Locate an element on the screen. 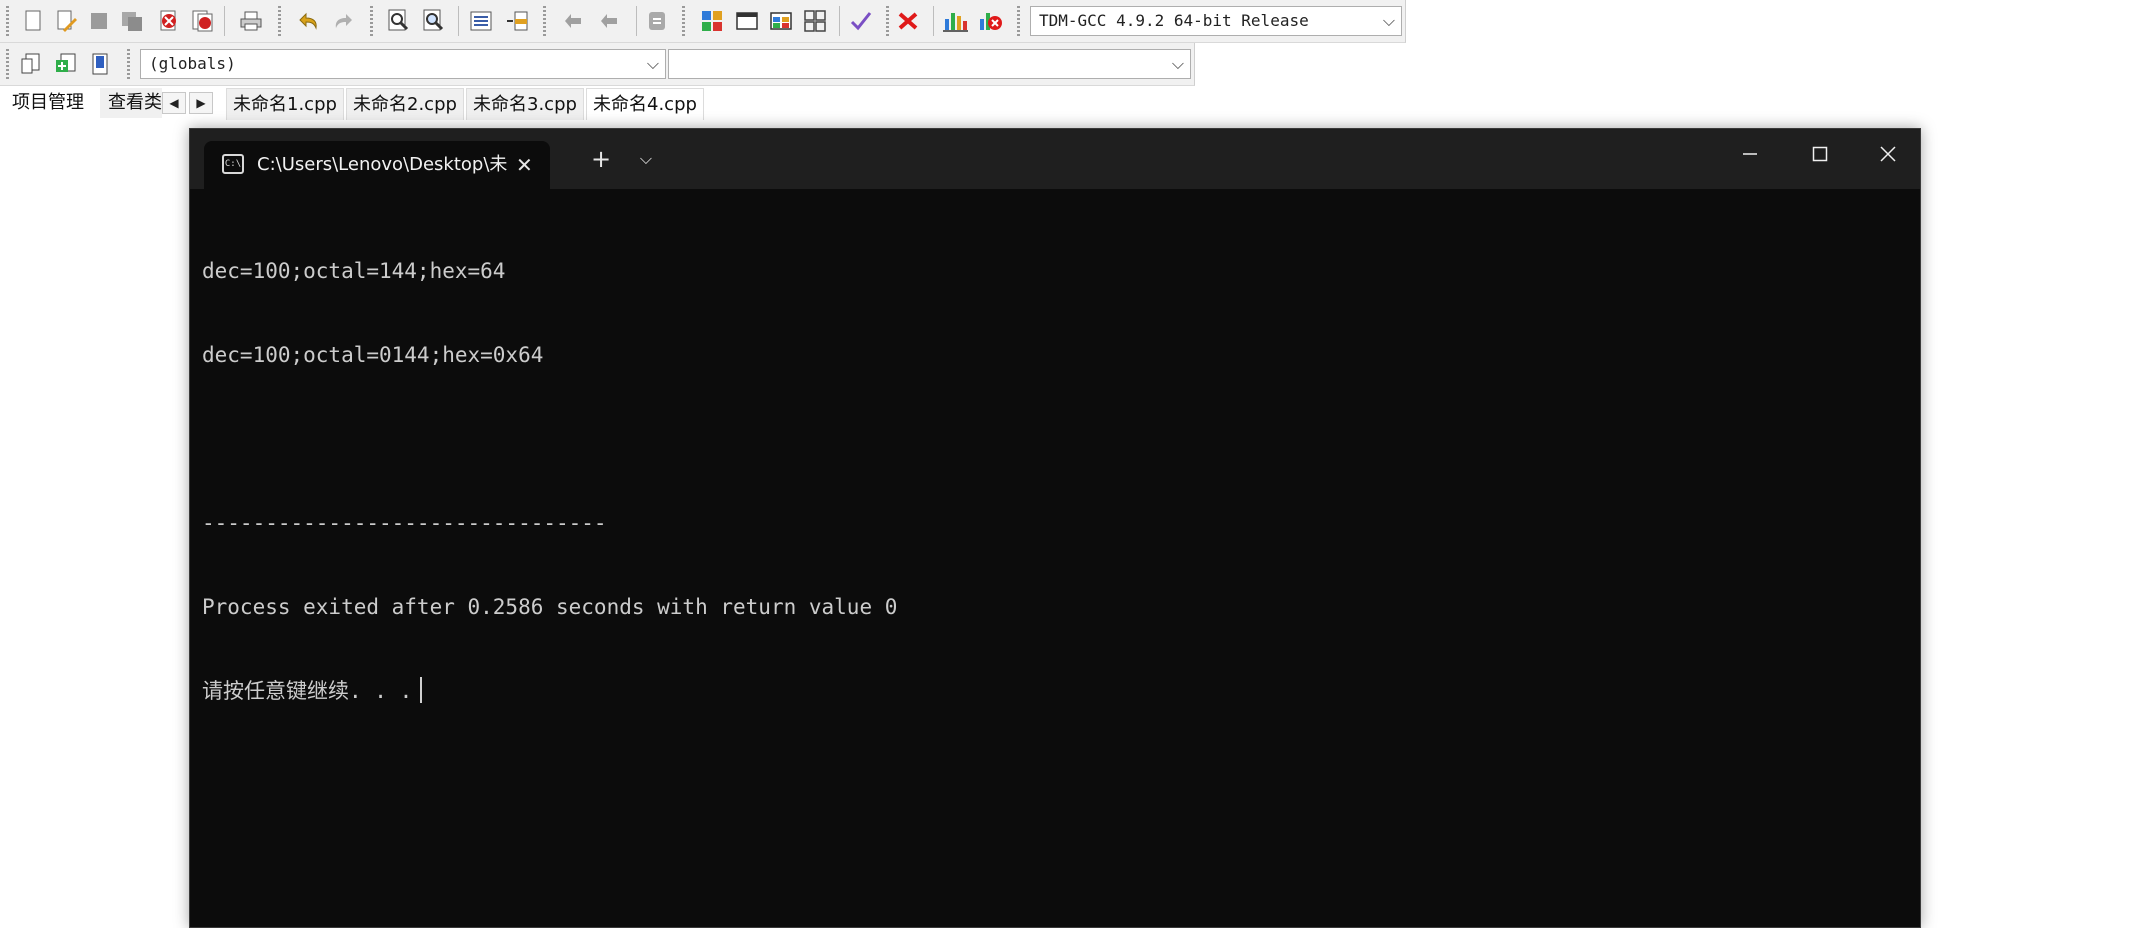 The image size is (2153, 928). press-any-key-text: 请按任意键继续. . . is located at coordinates (307, 691).